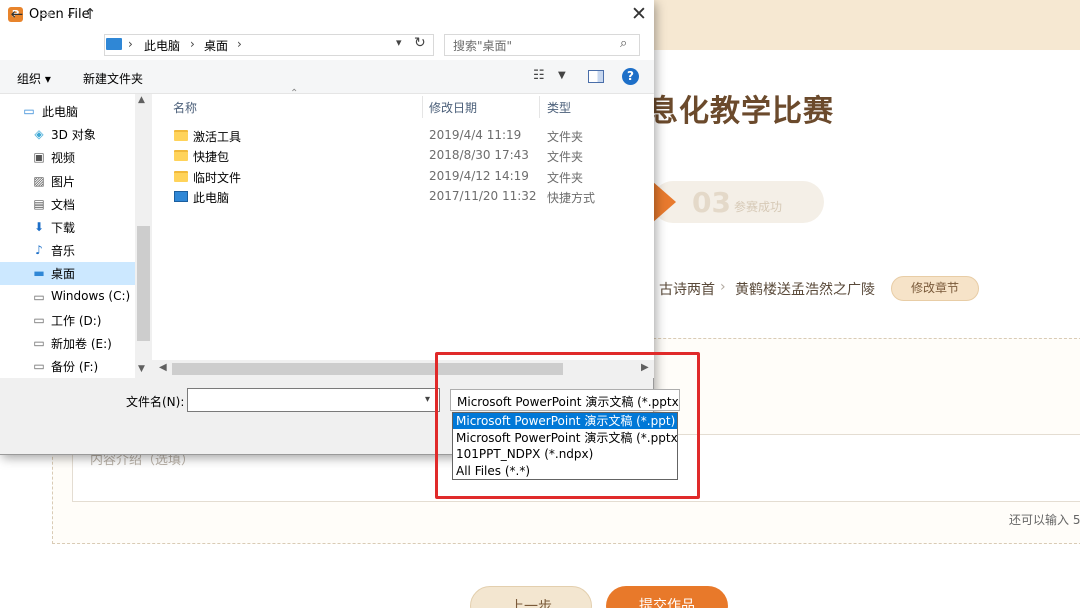 The height and width of the screenshot is (608, 1080). What do you see at coordinates (181, 196) in the screenshot?
I see `shortcut-icon` at bounding box center [181, 196].